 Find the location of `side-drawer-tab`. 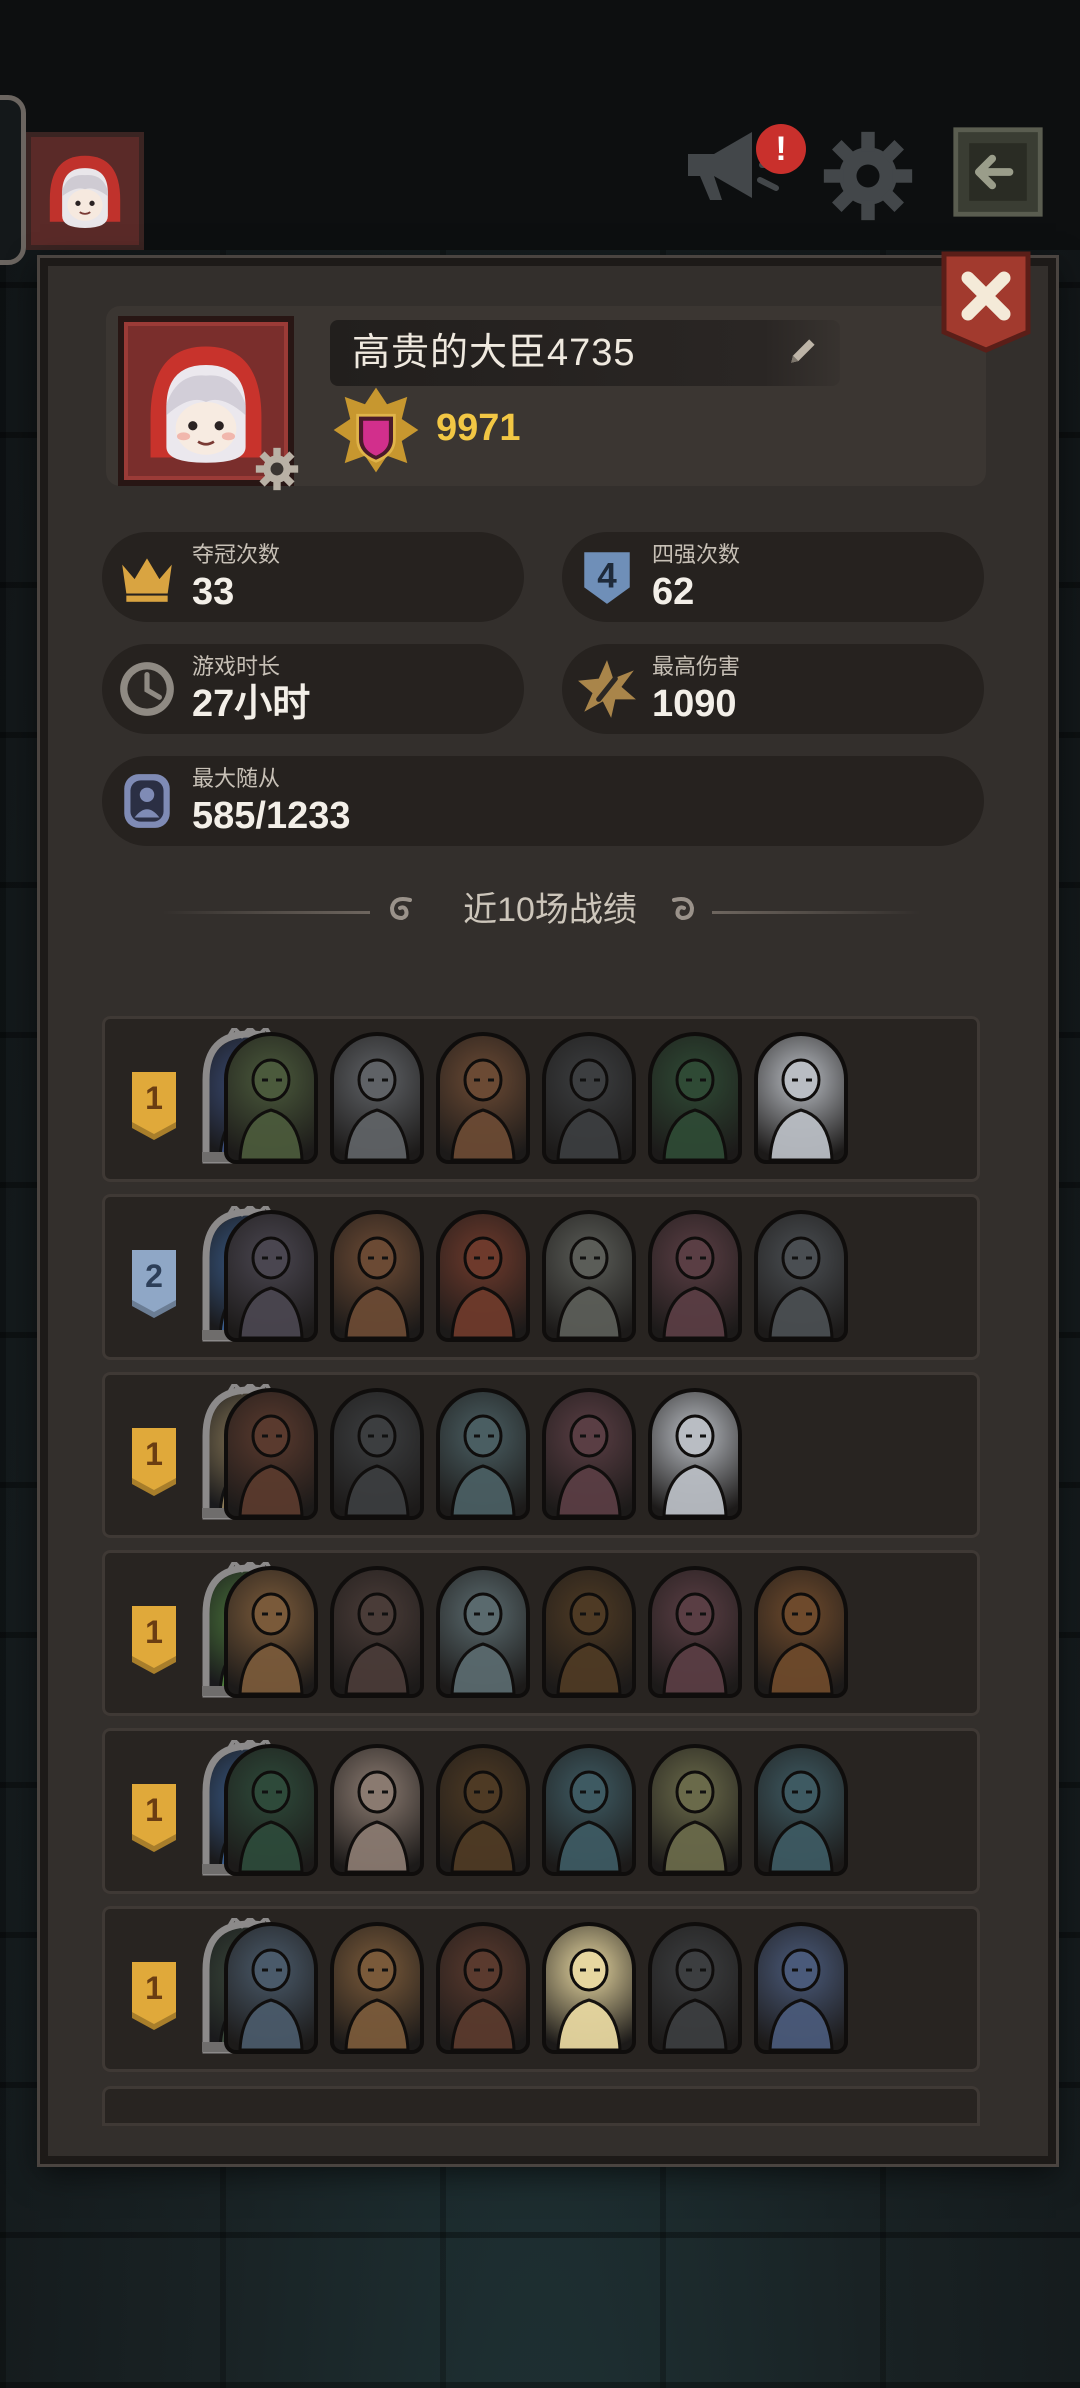

side-drawer-tab is located at coordinates (13, 180).